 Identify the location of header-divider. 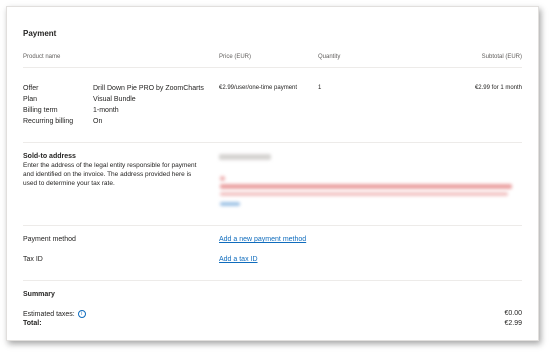
(272, 67).